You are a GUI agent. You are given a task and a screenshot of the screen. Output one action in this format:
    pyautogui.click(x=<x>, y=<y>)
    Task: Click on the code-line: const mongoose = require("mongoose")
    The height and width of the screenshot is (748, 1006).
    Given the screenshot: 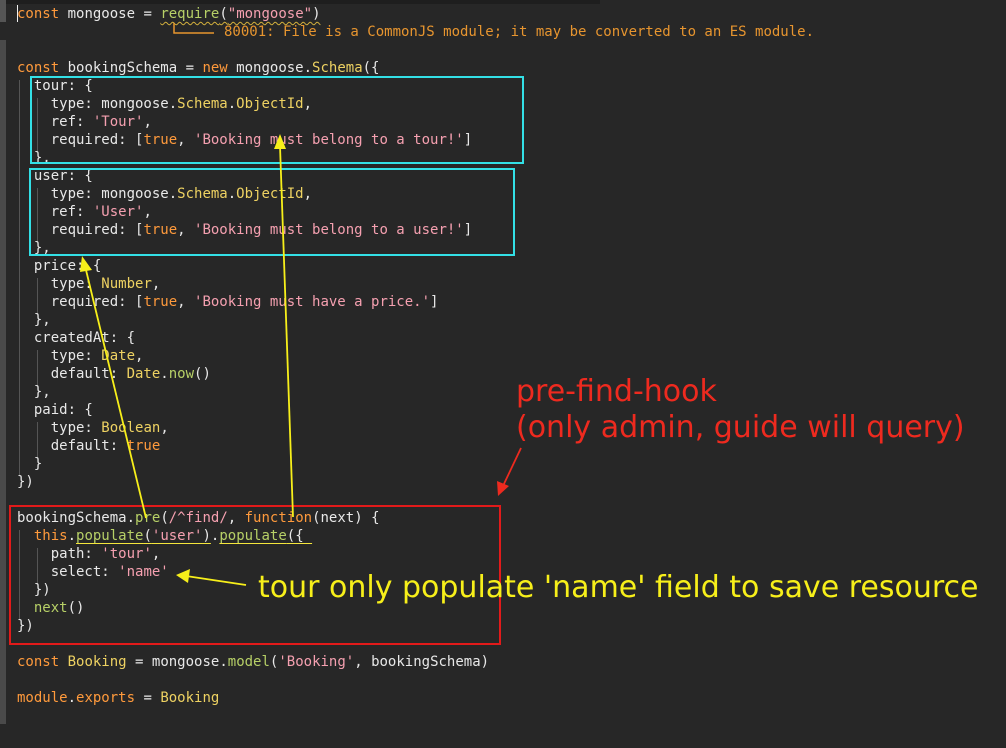 What is the action you would take?
    pyautogui.click(x=169, y=14)
    